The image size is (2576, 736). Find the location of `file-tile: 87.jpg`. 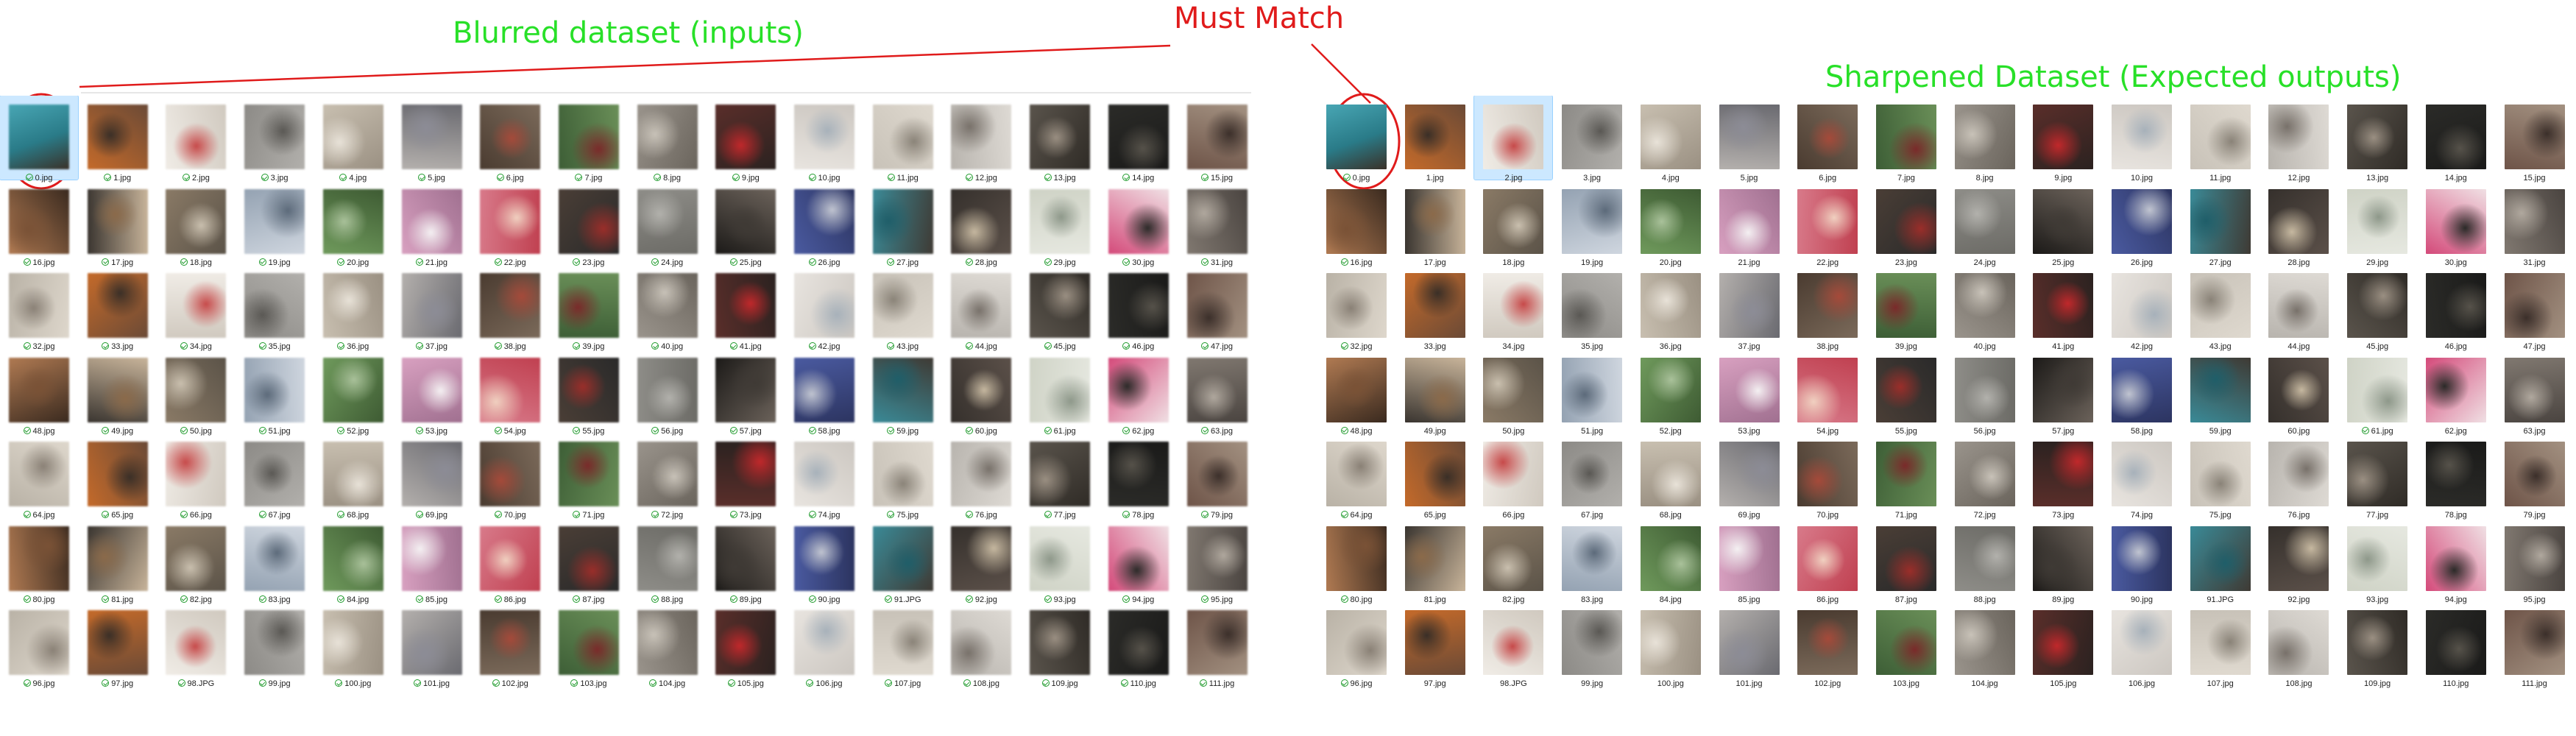

file-tile: 87.jpg is located at coordinates (589, 560).